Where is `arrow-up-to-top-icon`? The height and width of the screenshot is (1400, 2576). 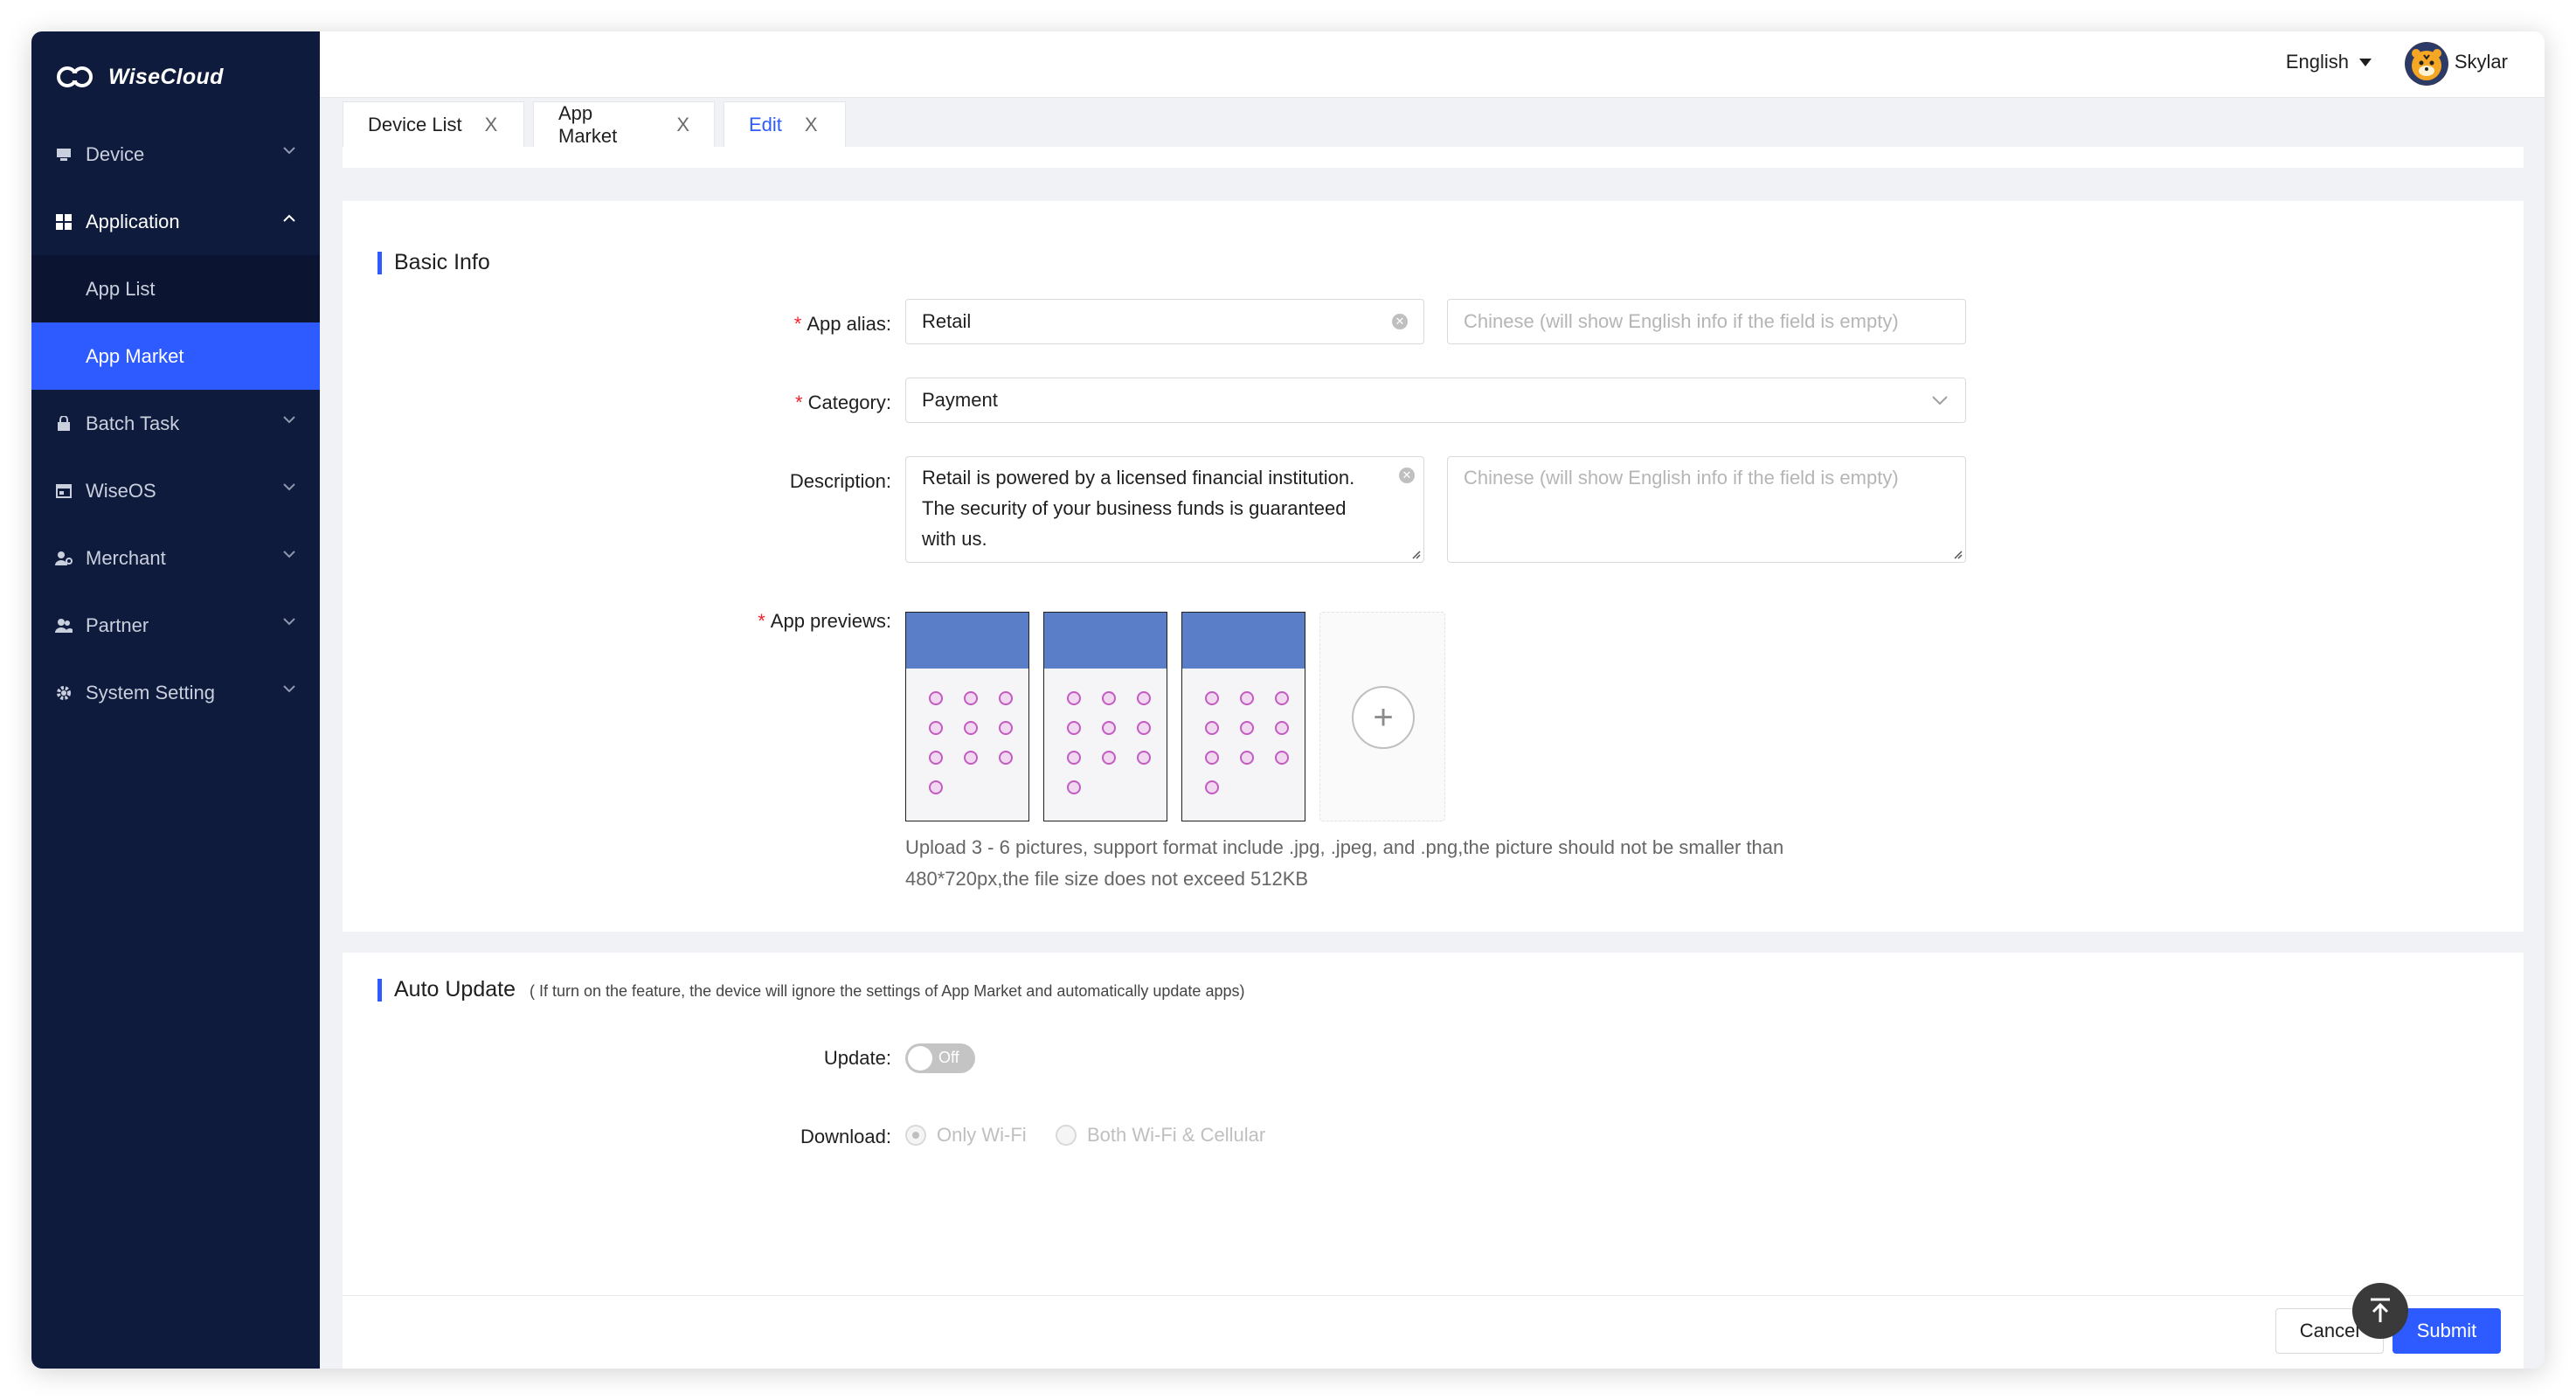 arrow-up-to-top-icon is located at coordinates (2380, 1310).